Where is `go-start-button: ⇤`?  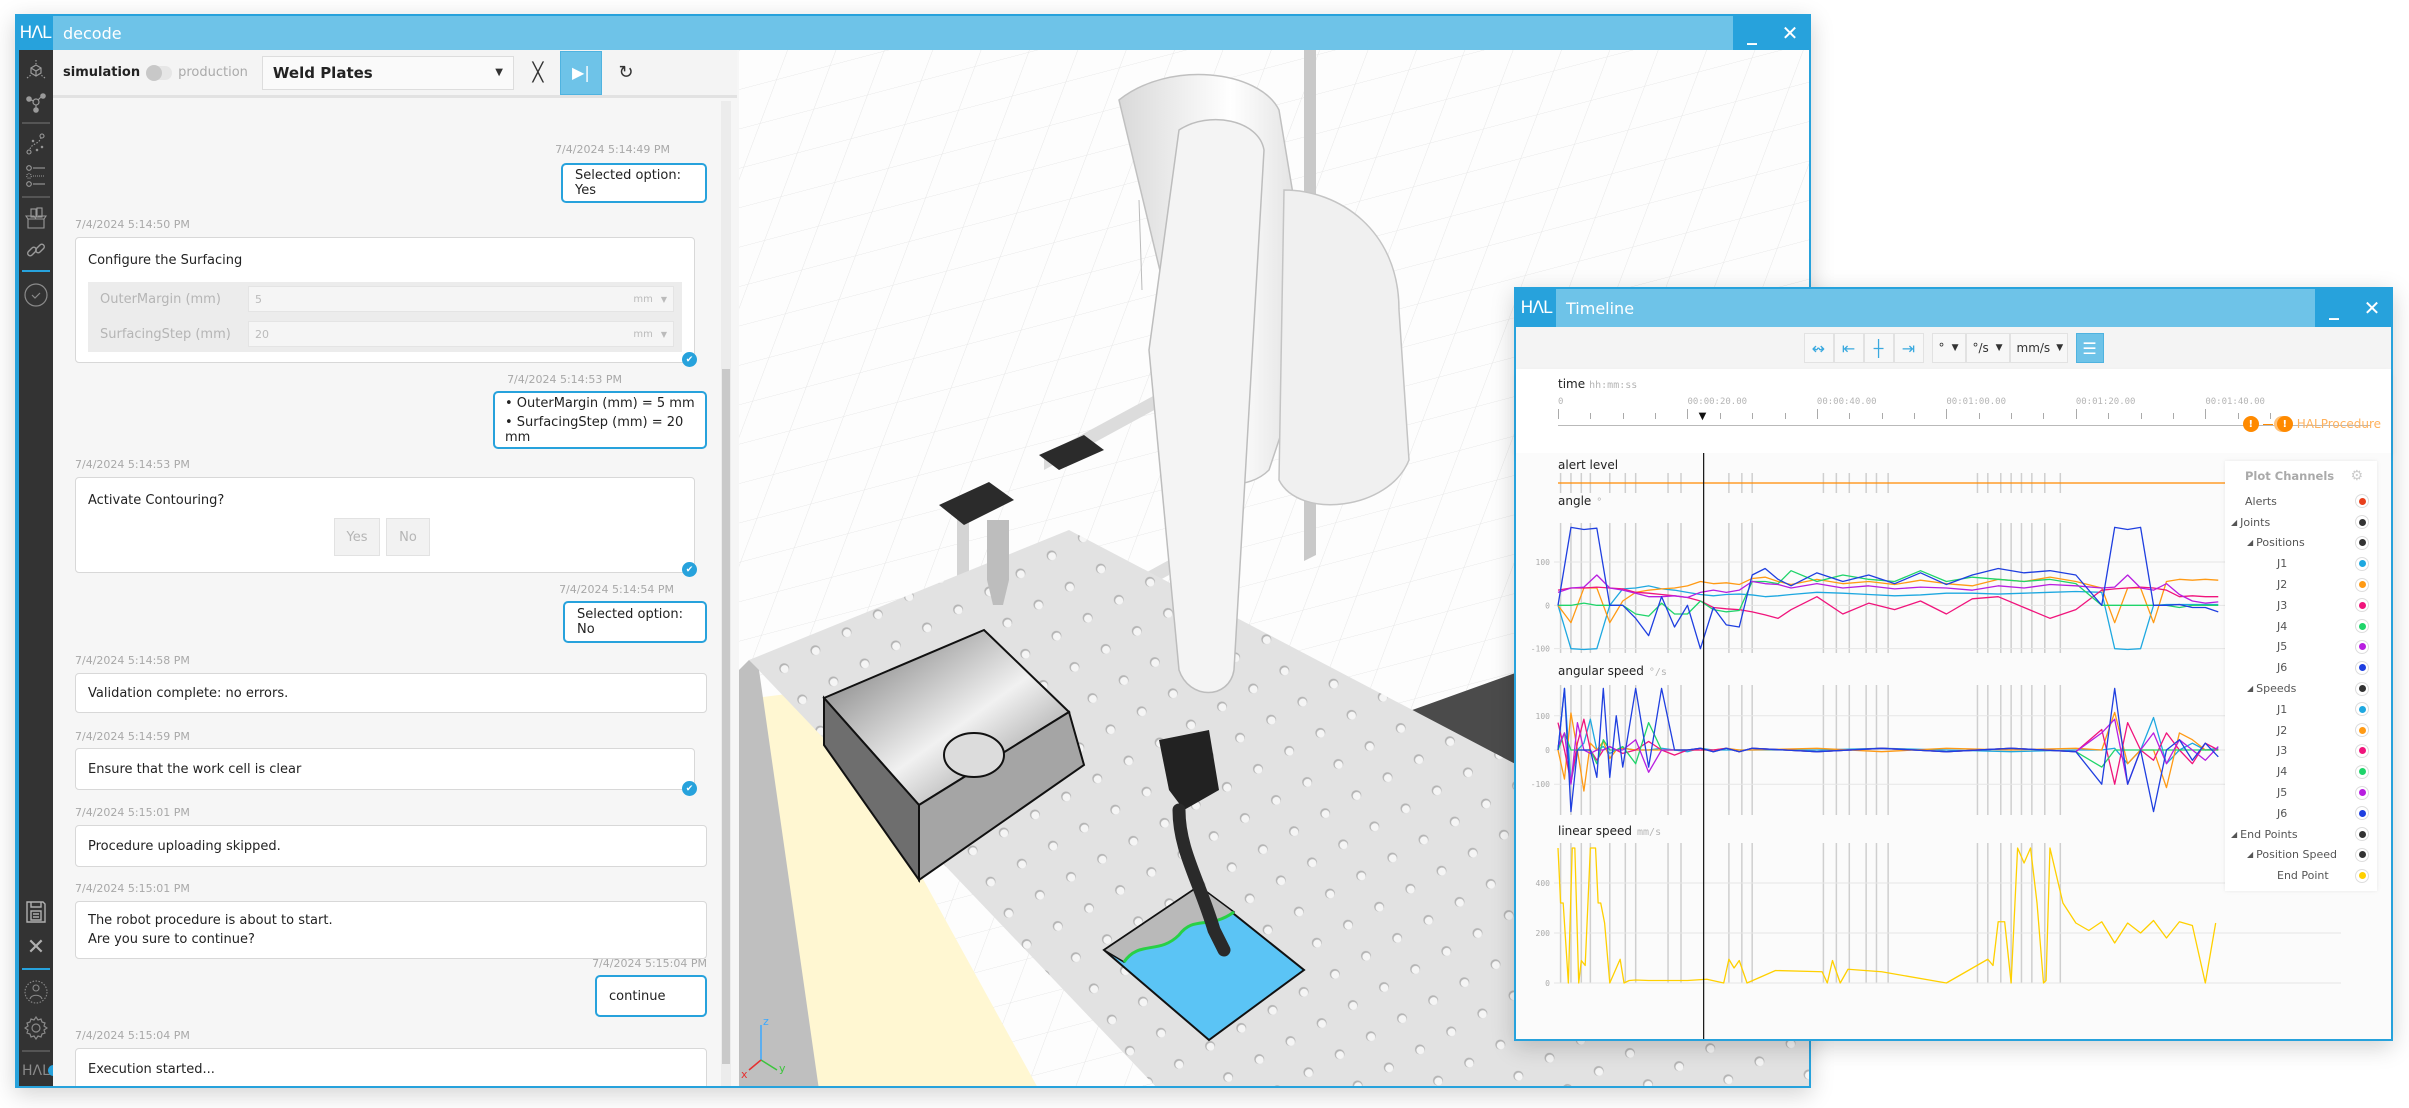 go-start-button: ⇤ is located at coordinates (1848, 348).